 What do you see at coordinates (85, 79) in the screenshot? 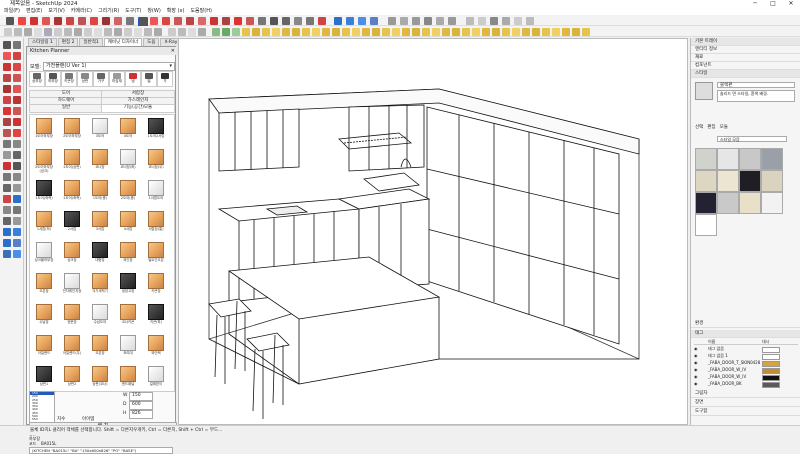
I see `category-counter: 상판` at bounding box center [85, 79].